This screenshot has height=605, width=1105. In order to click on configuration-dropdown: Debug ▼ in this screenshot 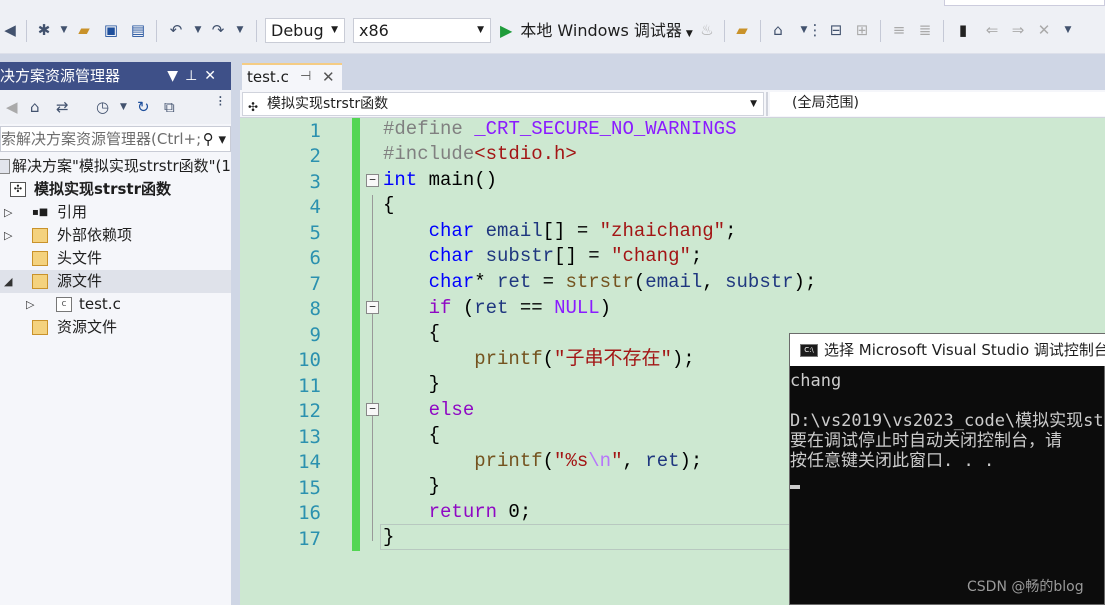, I will do `click(305, 30)`.